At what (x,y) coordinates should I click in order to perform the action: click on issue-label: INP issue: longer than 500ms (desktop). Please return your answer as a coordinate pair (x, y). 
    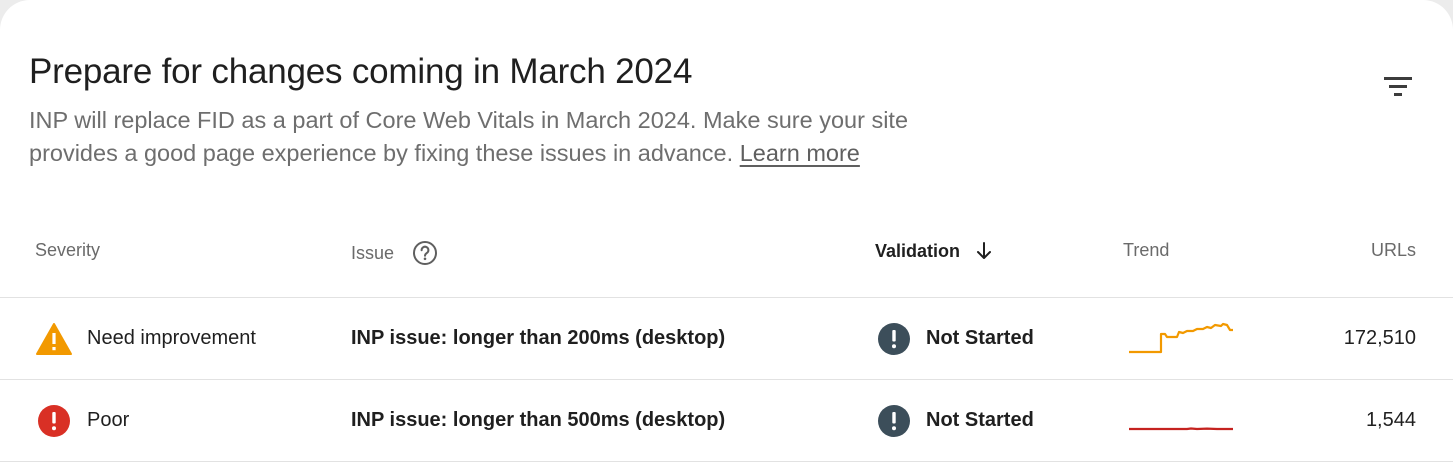
    Looking at the image, I should click on (538, 420).